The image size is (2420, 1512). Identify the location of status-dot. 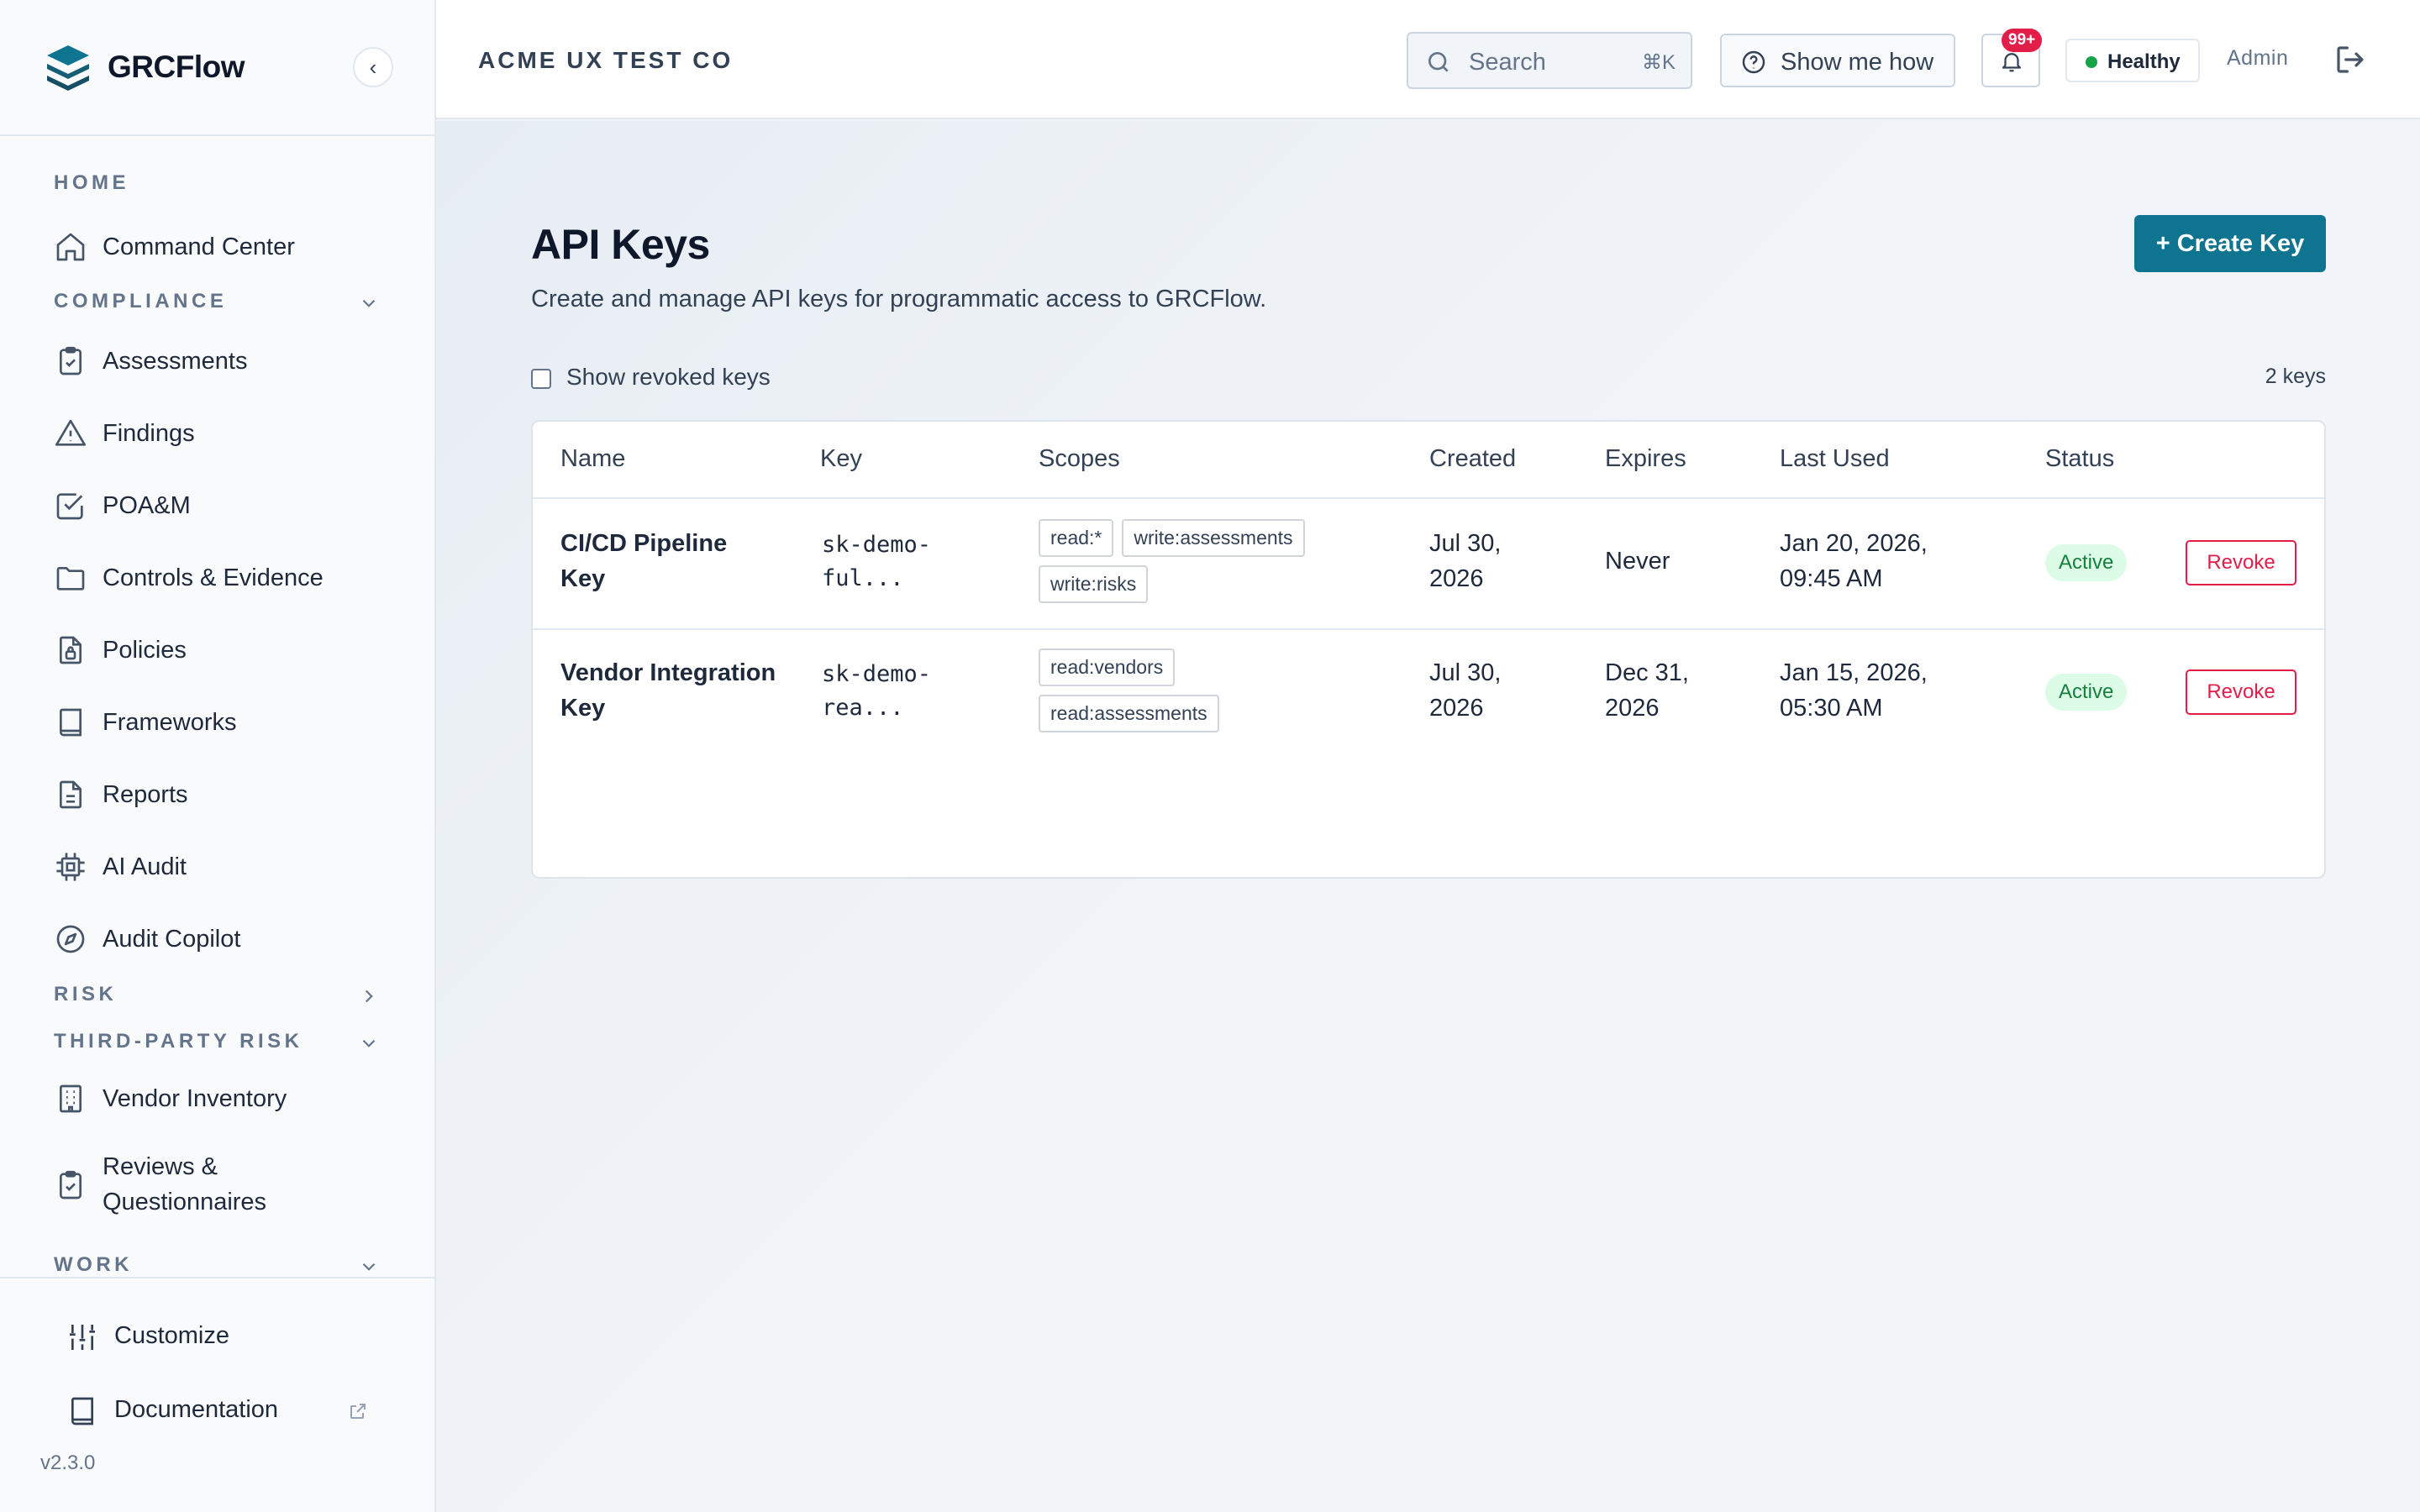
(2091, 62).